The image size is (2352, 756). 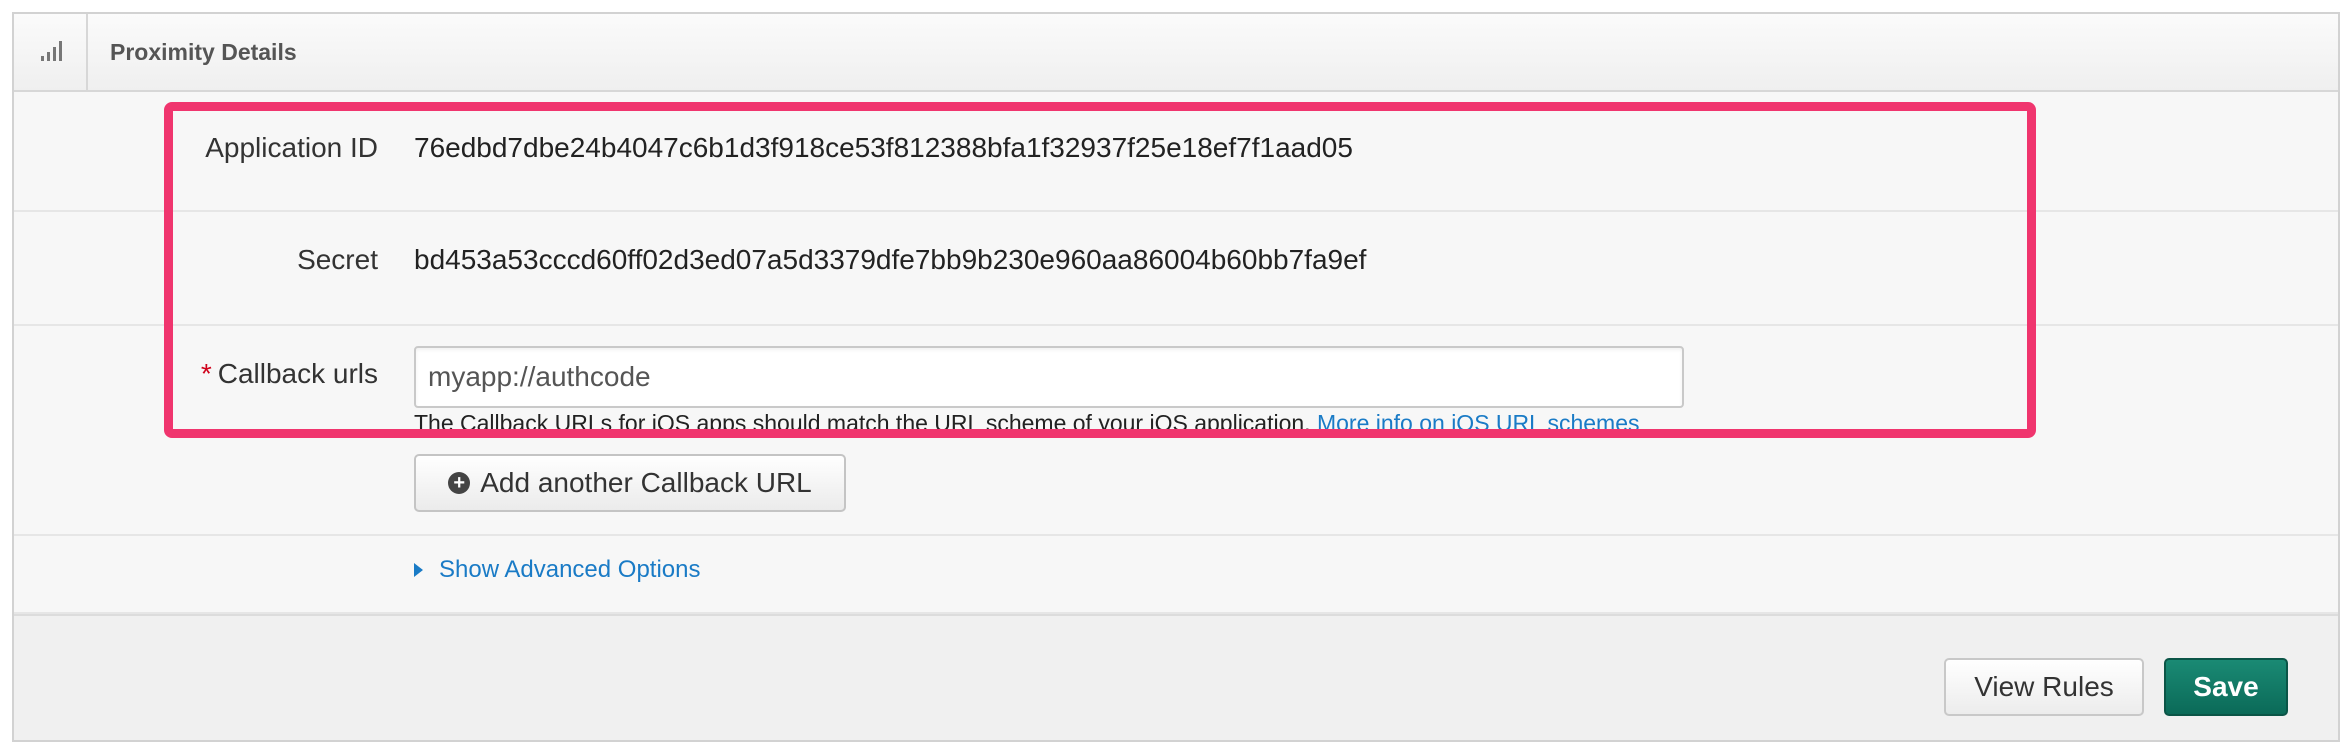 I want to click on callback-urls-label: * Callback urls, so click(x=289, y=374).